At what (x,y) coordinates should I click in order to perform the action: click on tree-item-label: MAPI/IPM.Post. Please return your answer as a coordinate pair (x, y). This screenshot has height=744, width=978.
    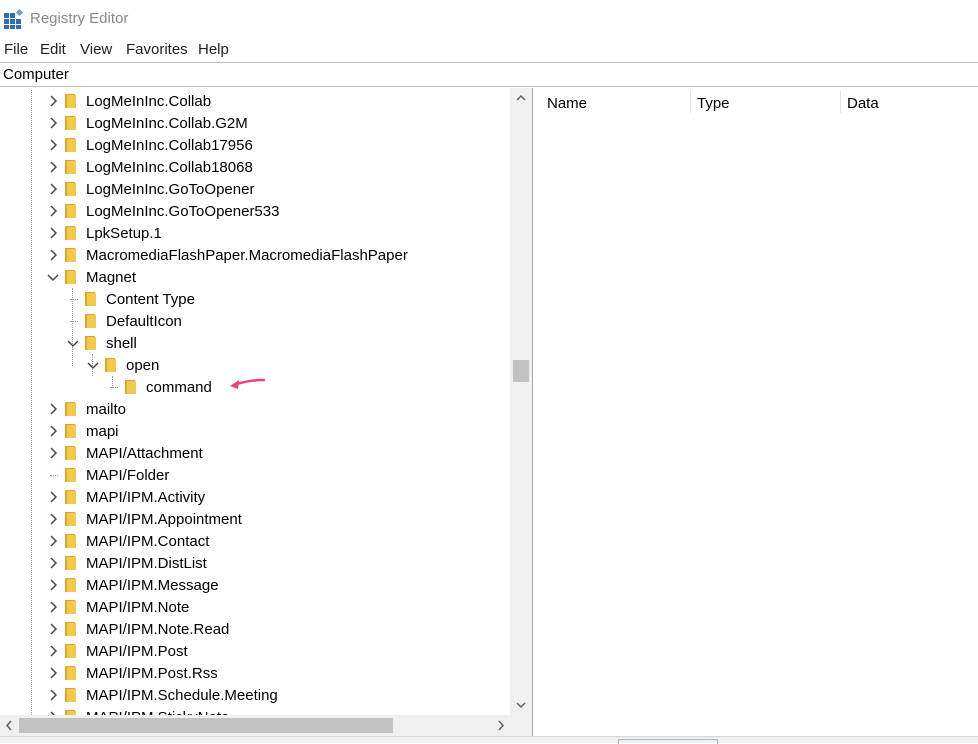
    Looking at the image, I should click on (137, 651).